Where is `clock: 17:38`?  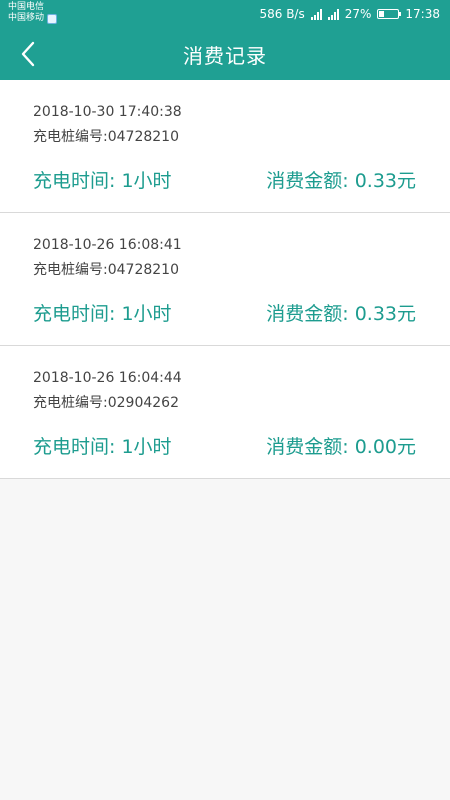 clock: 17:38 is located at coordinates (422, 14).